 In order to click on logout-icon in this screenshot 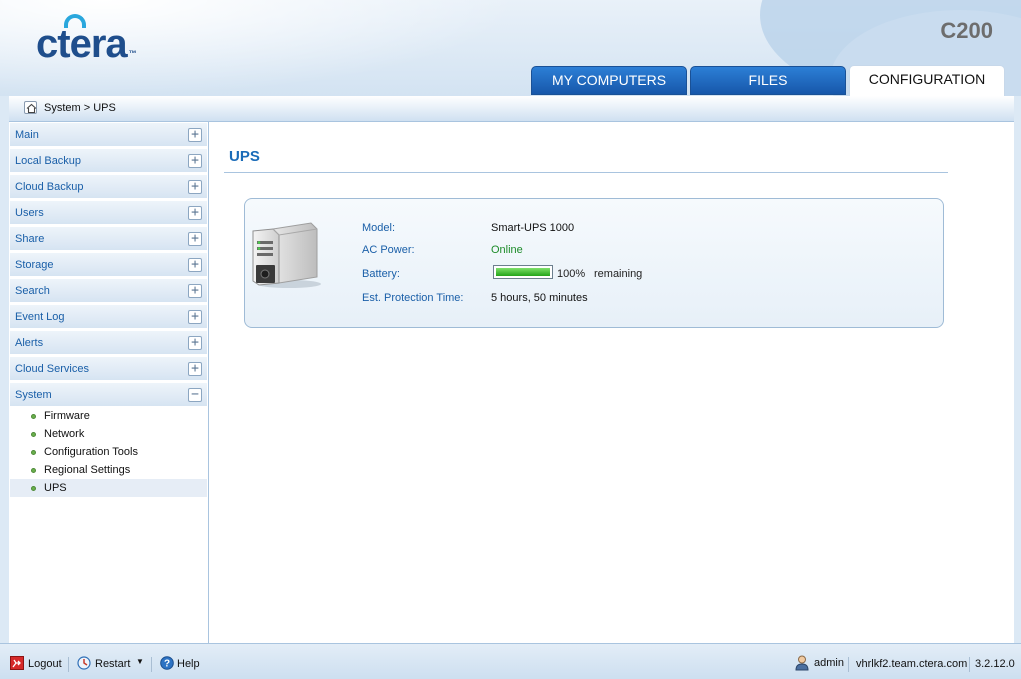, I will do `click(17, 664)`.